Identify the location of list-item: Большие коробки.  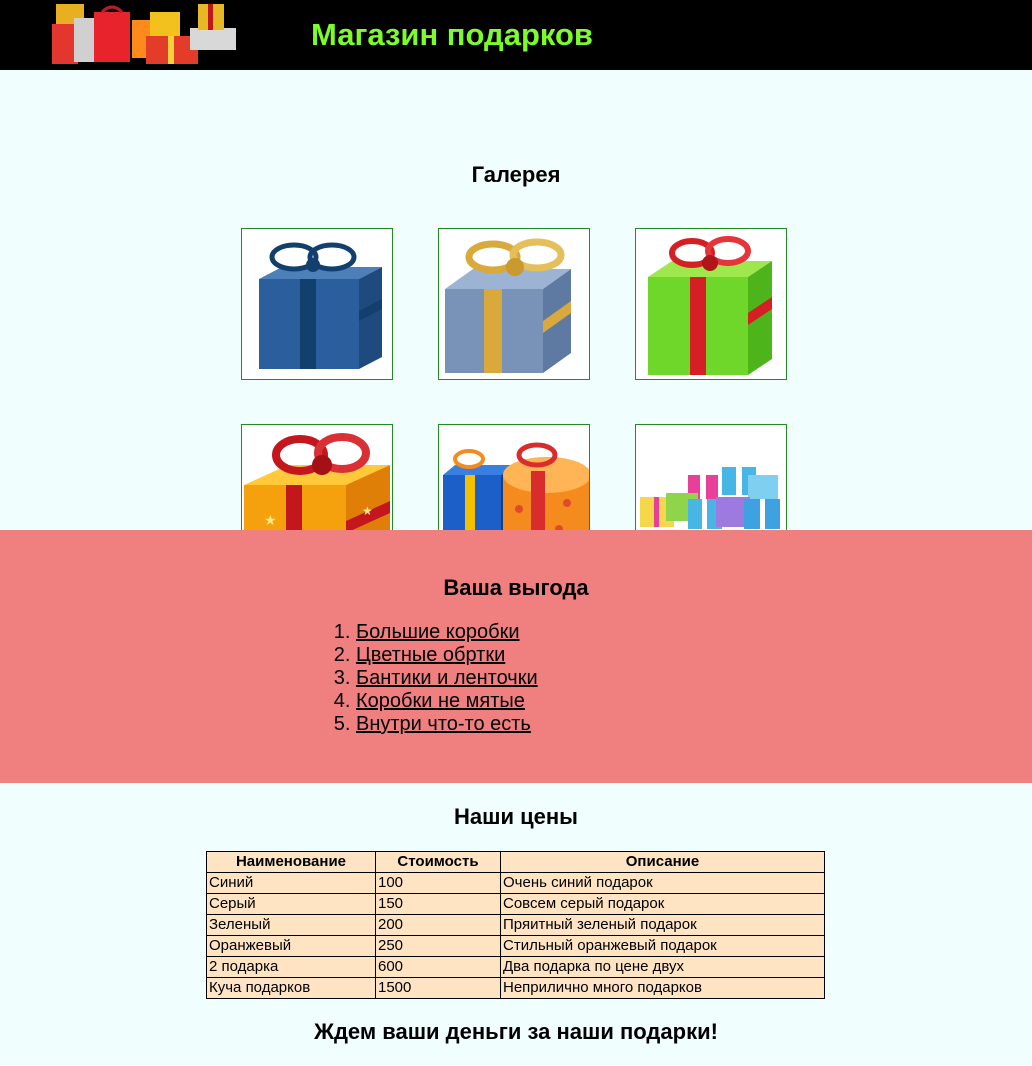
(447, 632).